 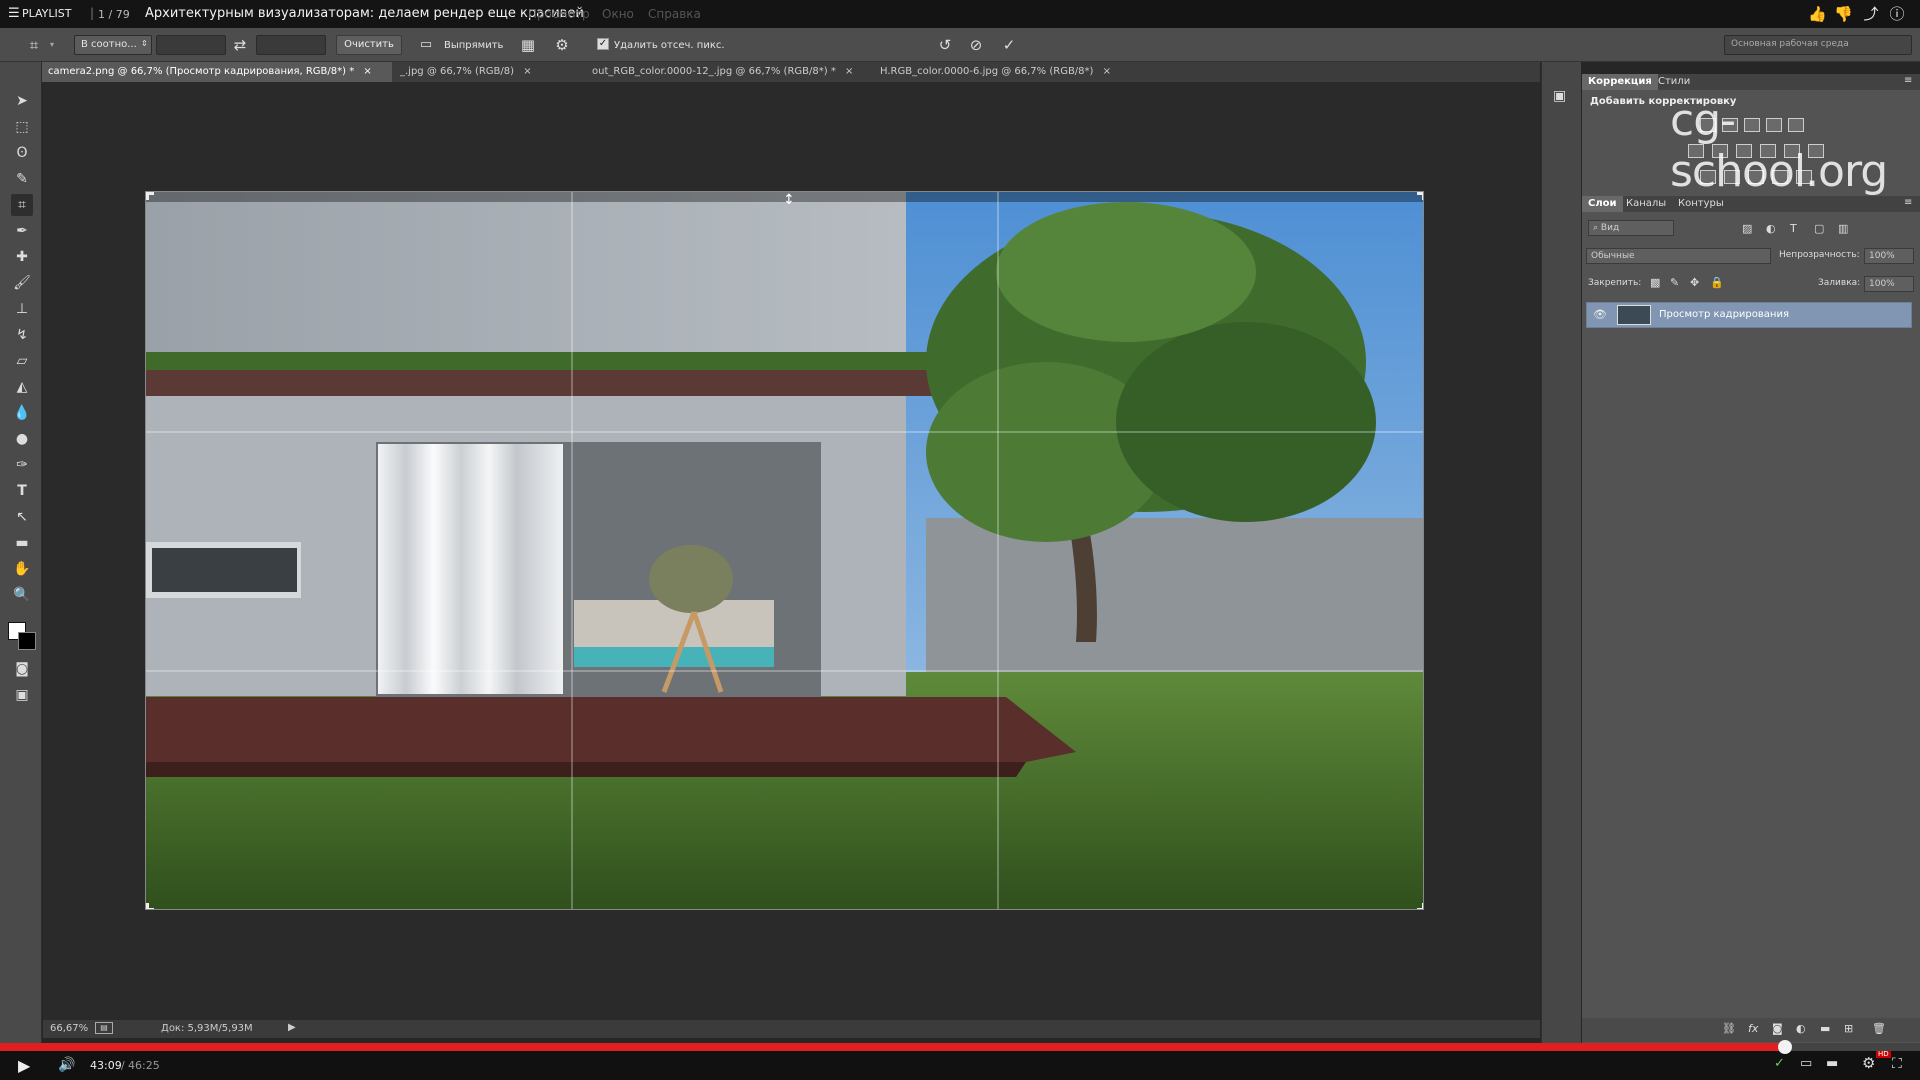 What do you see at coordinates (22, 569) in the screenshot?
I see `hand-tool-icon: ✋` at bounding box center [22, 569].